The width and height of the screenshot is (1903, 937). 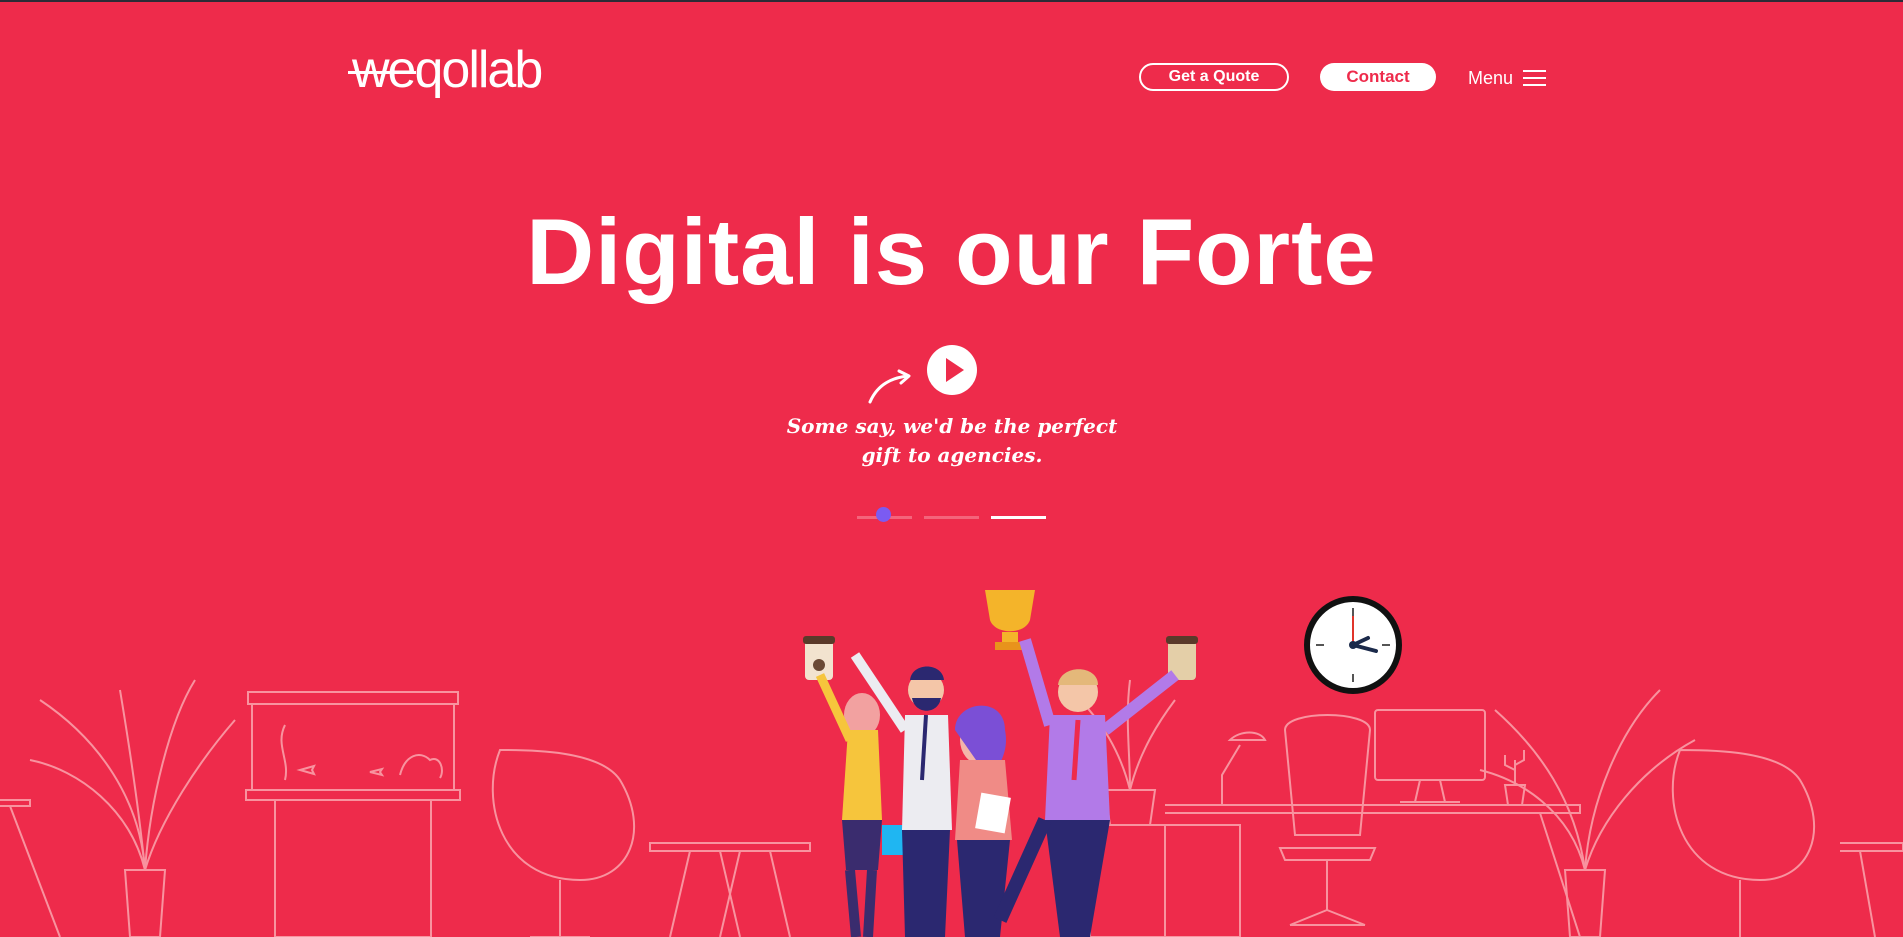 I want to click on slider-knob, so click(x=883, y=514).